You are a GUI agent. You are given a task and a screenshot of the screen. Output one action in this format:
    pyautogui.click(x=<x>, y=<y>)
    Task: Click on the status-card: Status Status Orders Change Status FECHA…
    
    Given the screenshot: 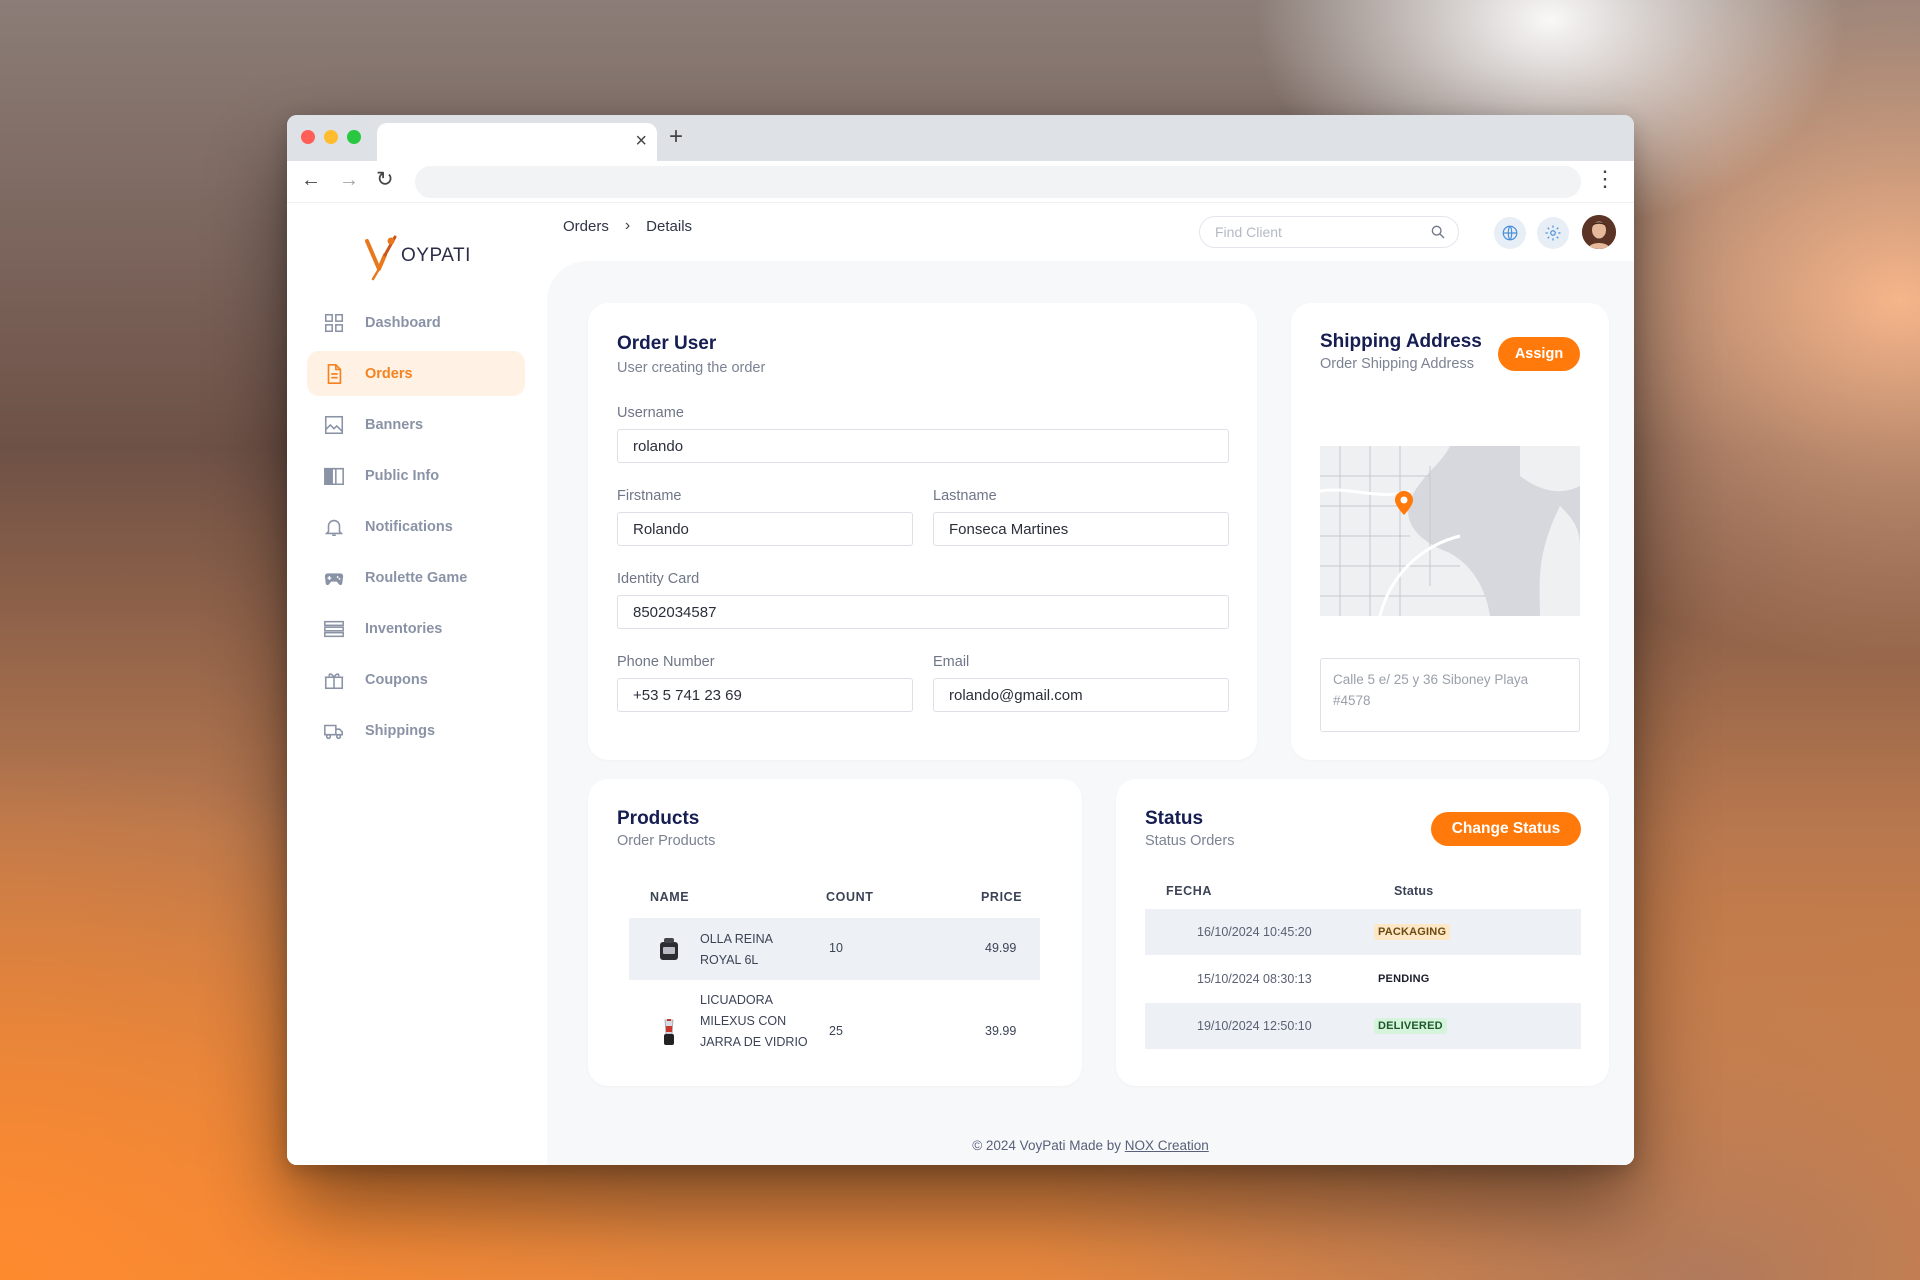 What is the action you would take?
    pyautogui.click(x=1362, y=932)
    